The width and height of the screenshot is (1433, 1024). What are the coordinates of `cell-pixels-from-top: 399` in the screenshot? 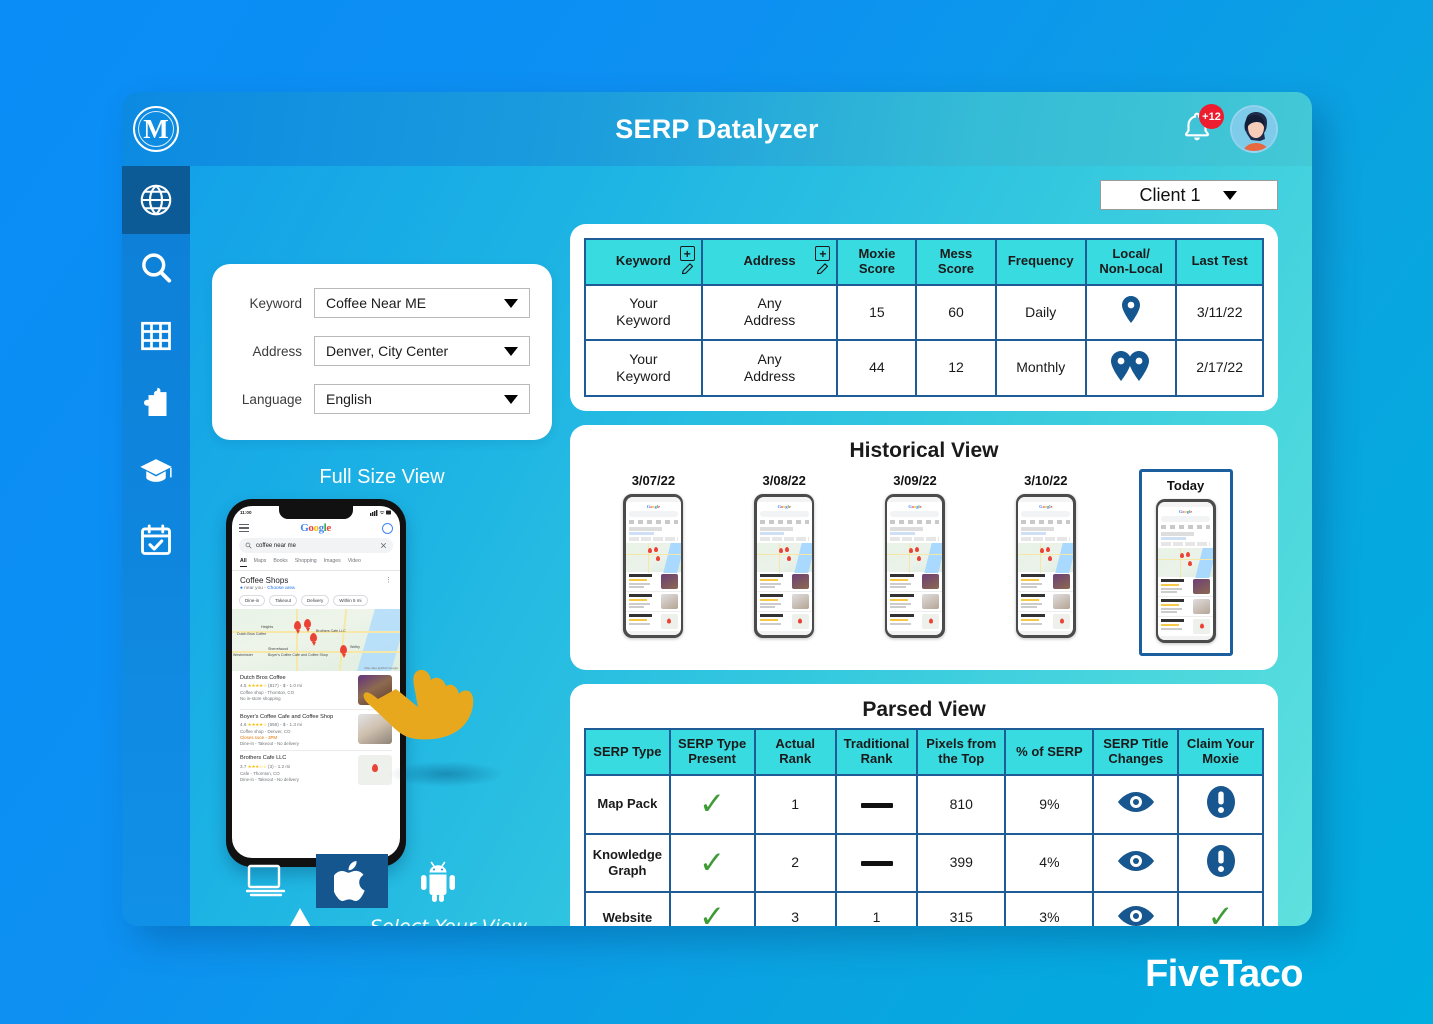 It's located at (961, 863).